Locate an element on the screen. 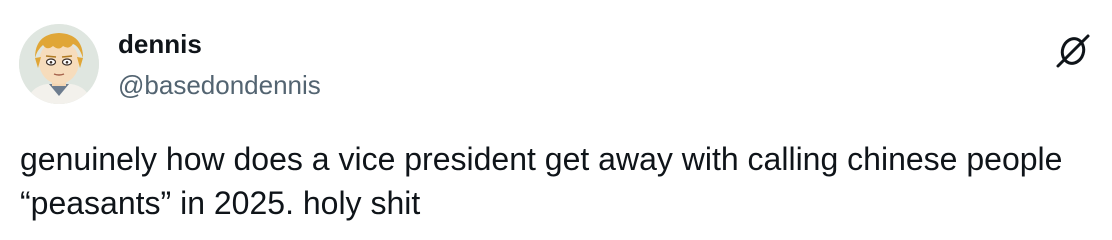  x-logo-icon is located at coordinates (1073, 51).